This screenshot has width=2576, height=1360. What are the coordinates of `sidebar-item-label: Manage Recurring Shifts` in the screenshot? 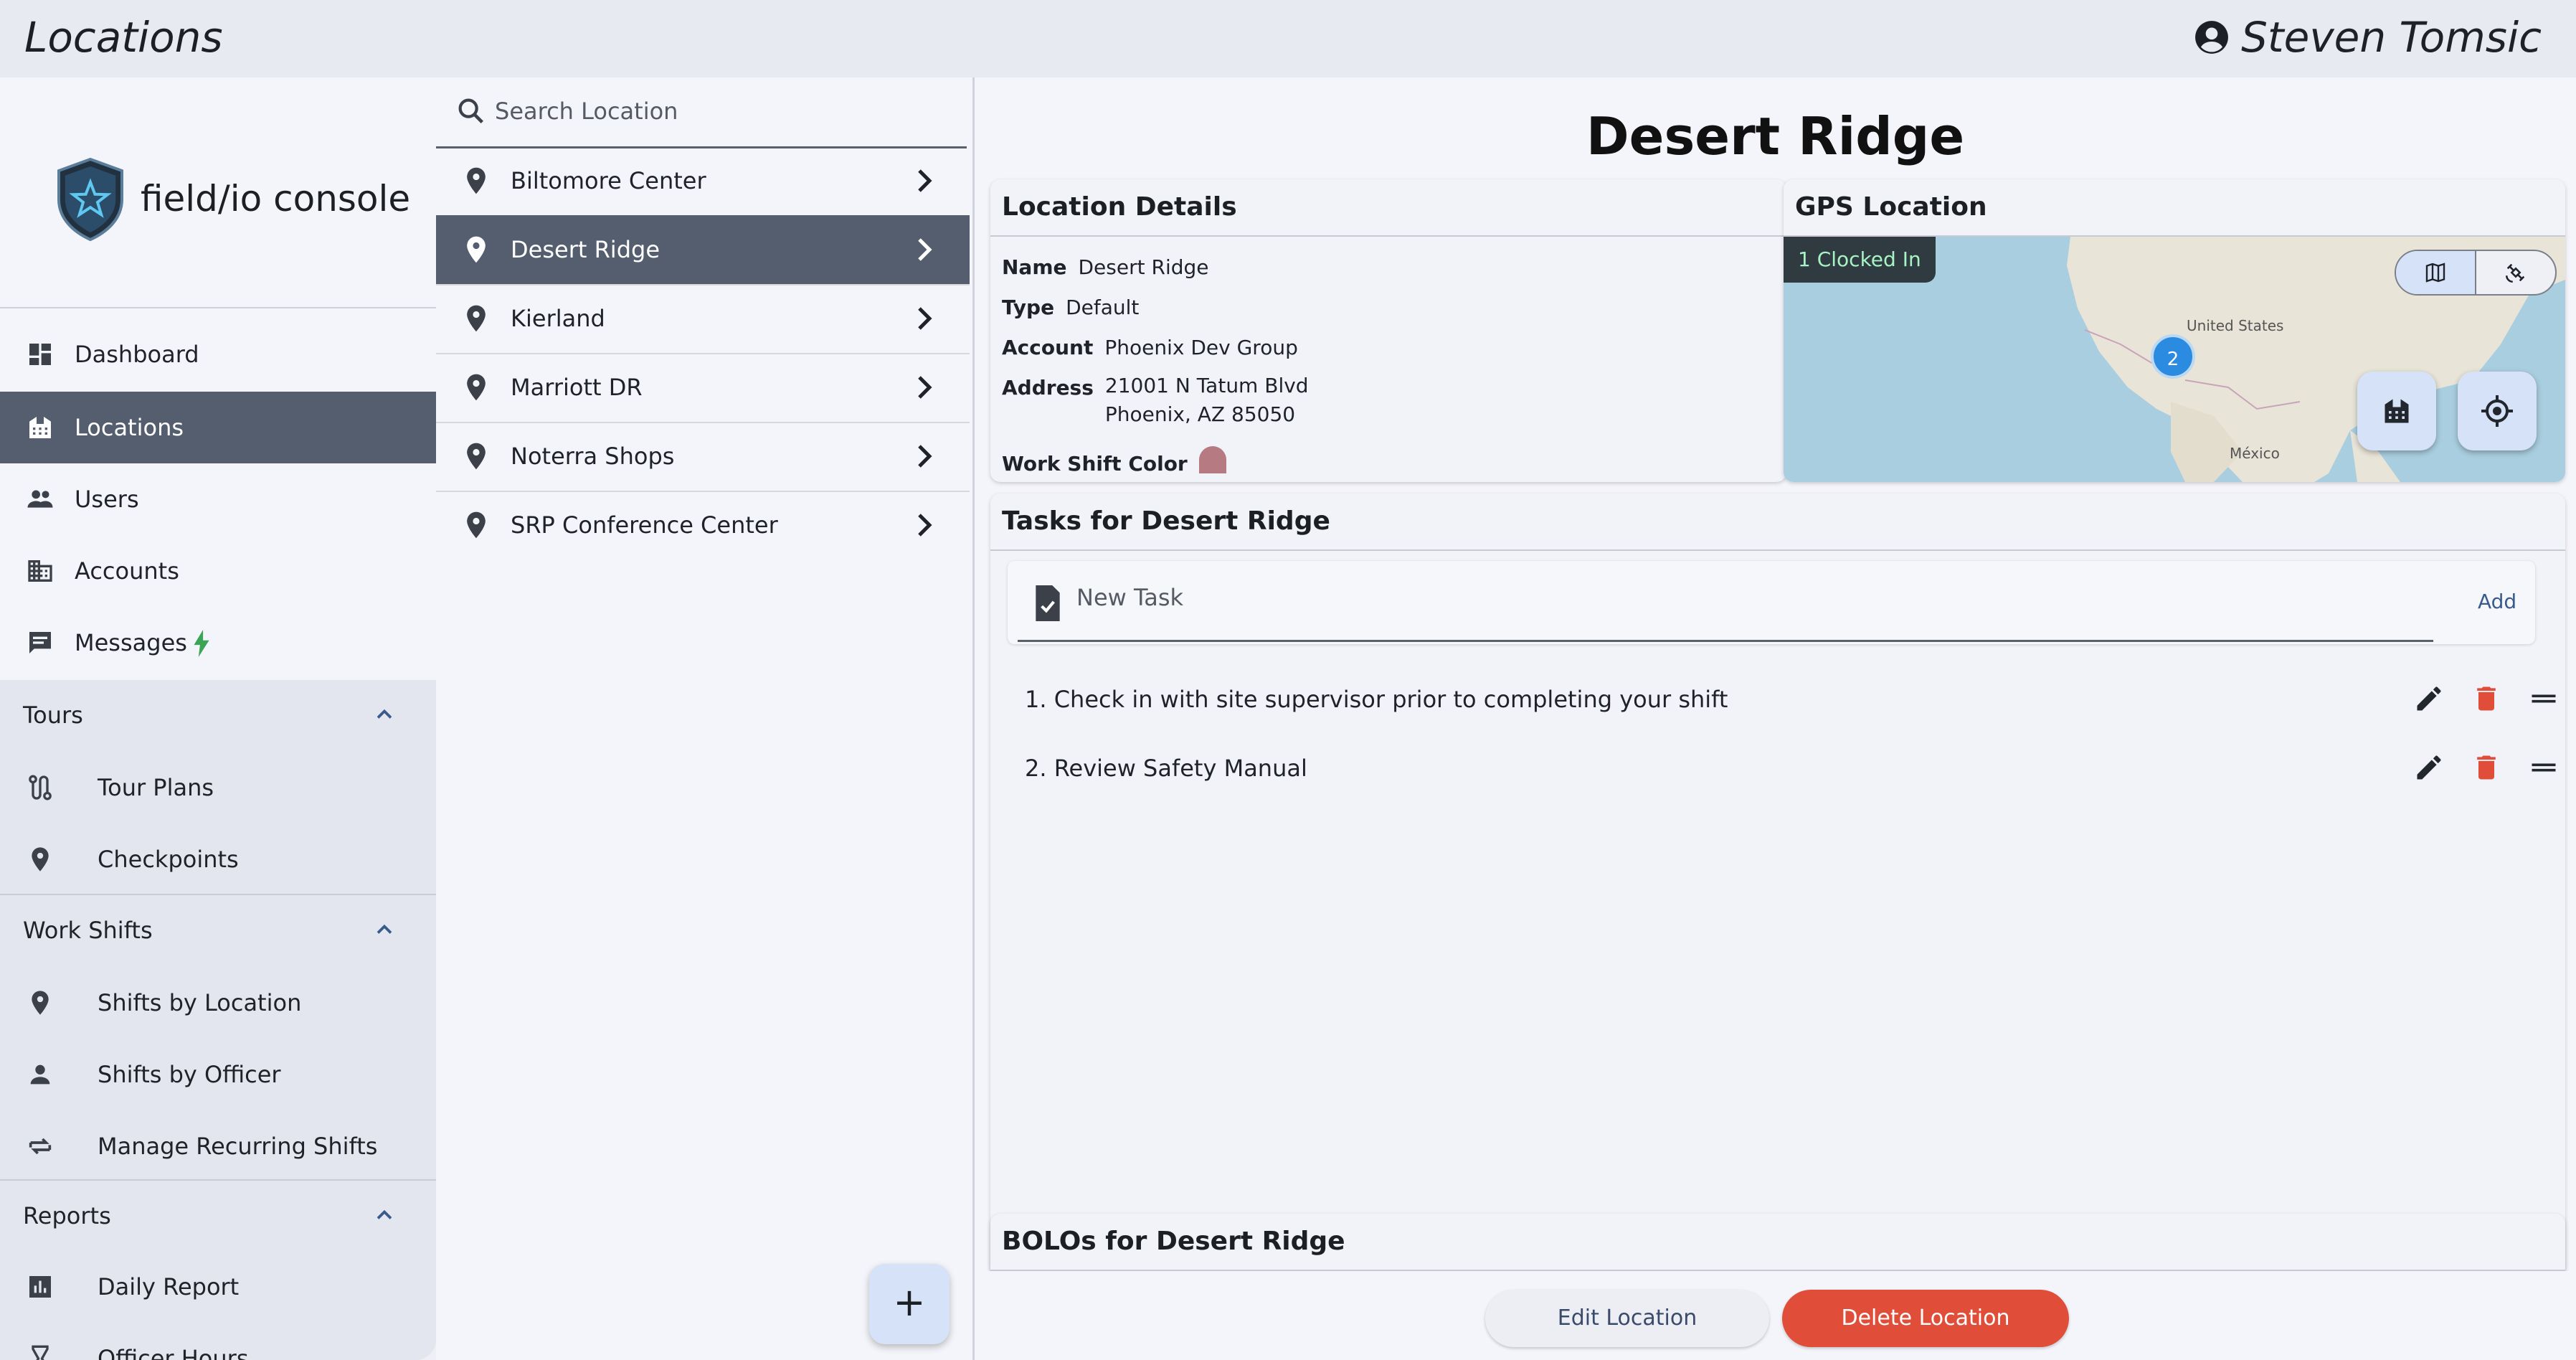 It's located at (238, 1146).